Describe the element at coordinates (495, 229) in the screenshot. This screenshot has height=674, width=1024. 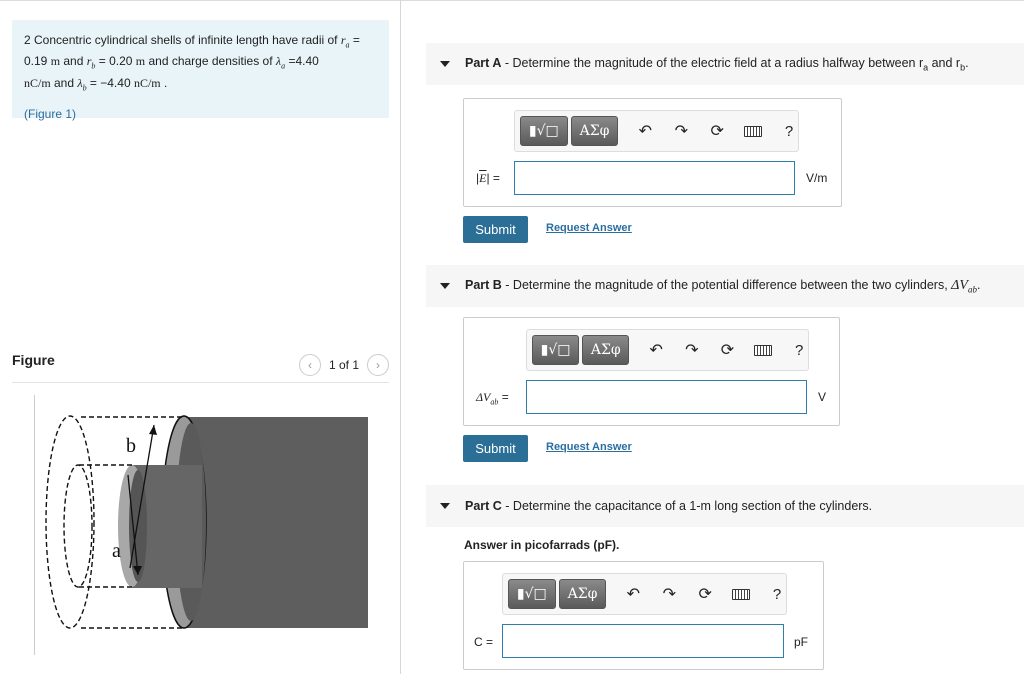
I see `part-a-submit-button: Submit` at that location.